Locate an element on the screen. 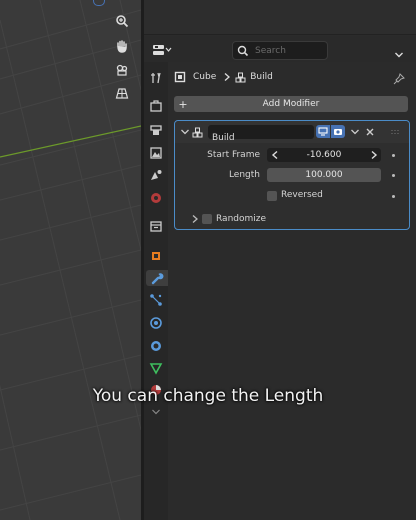 This screenshot has height=520, width=416. pin-icon is located at coordinates (399, 79).